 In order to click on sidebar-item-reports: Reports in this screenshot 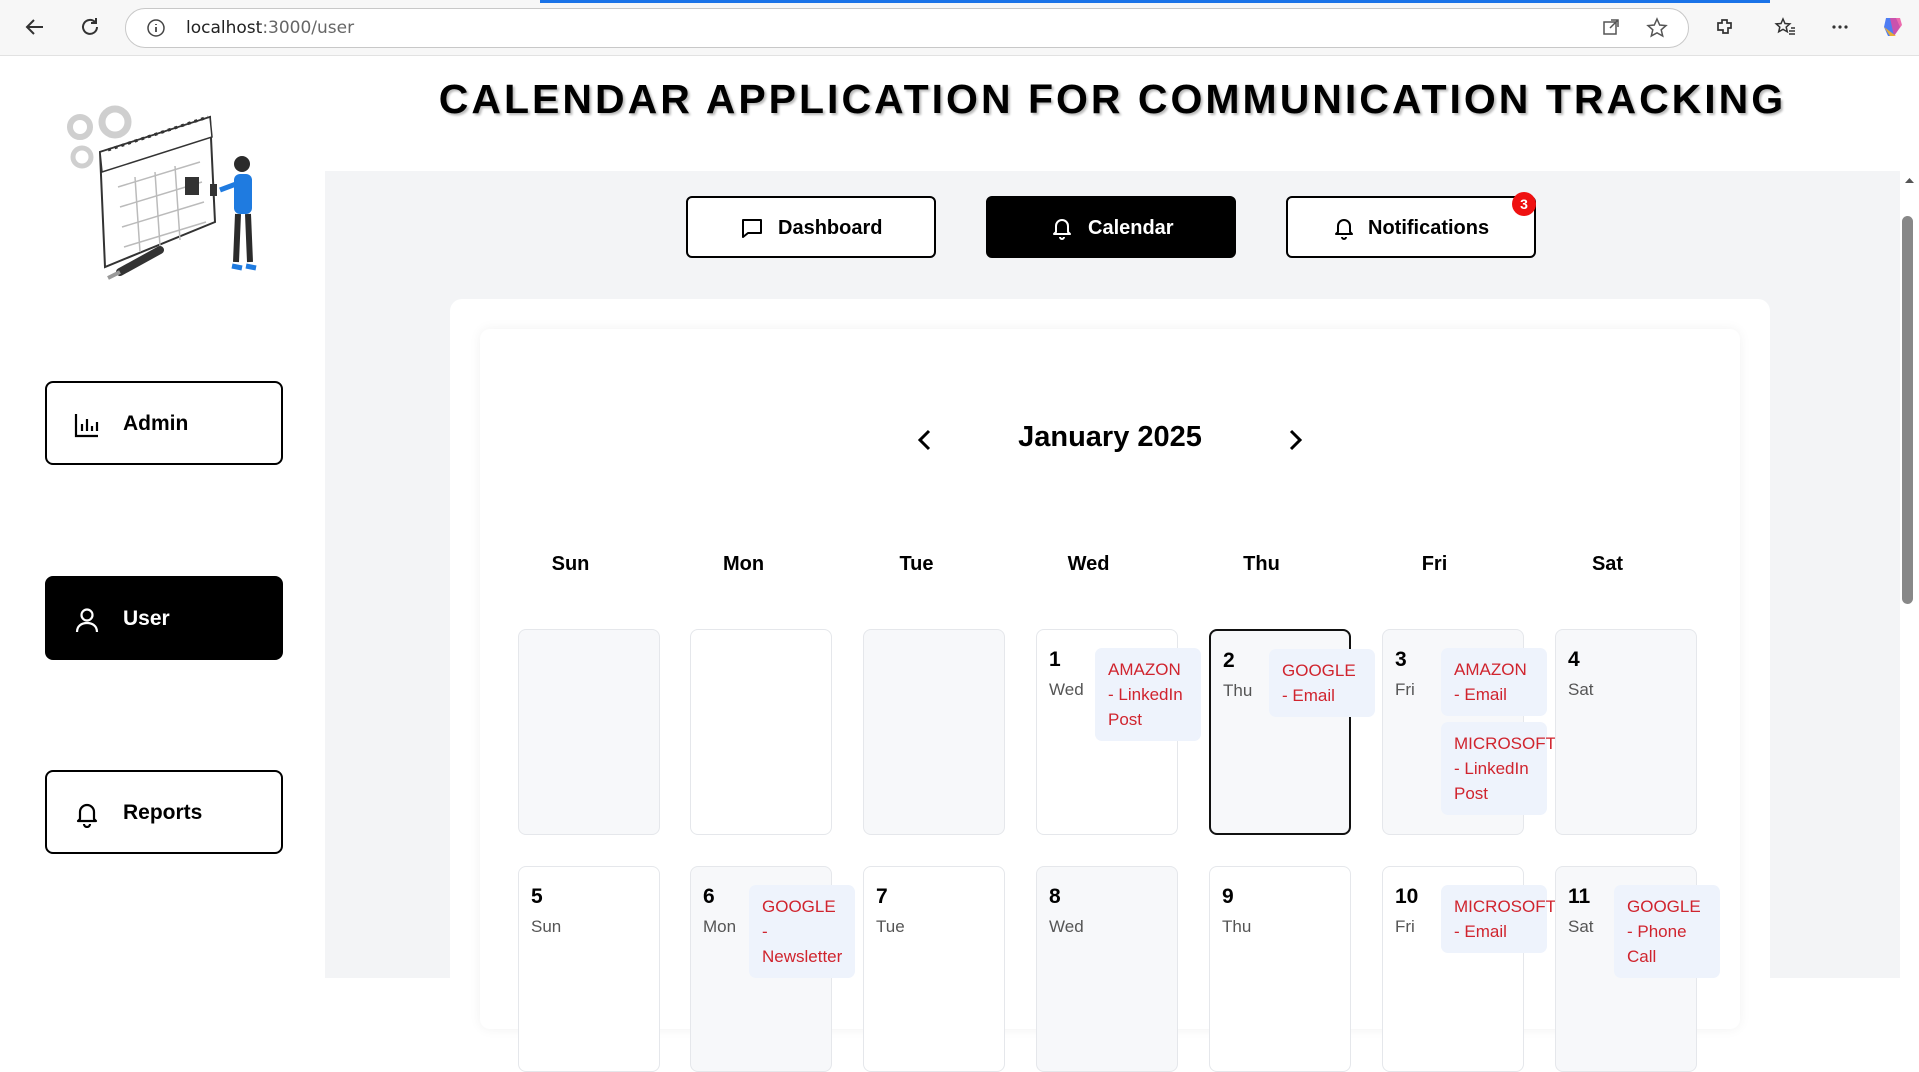, I will do `click(164, 812)`.